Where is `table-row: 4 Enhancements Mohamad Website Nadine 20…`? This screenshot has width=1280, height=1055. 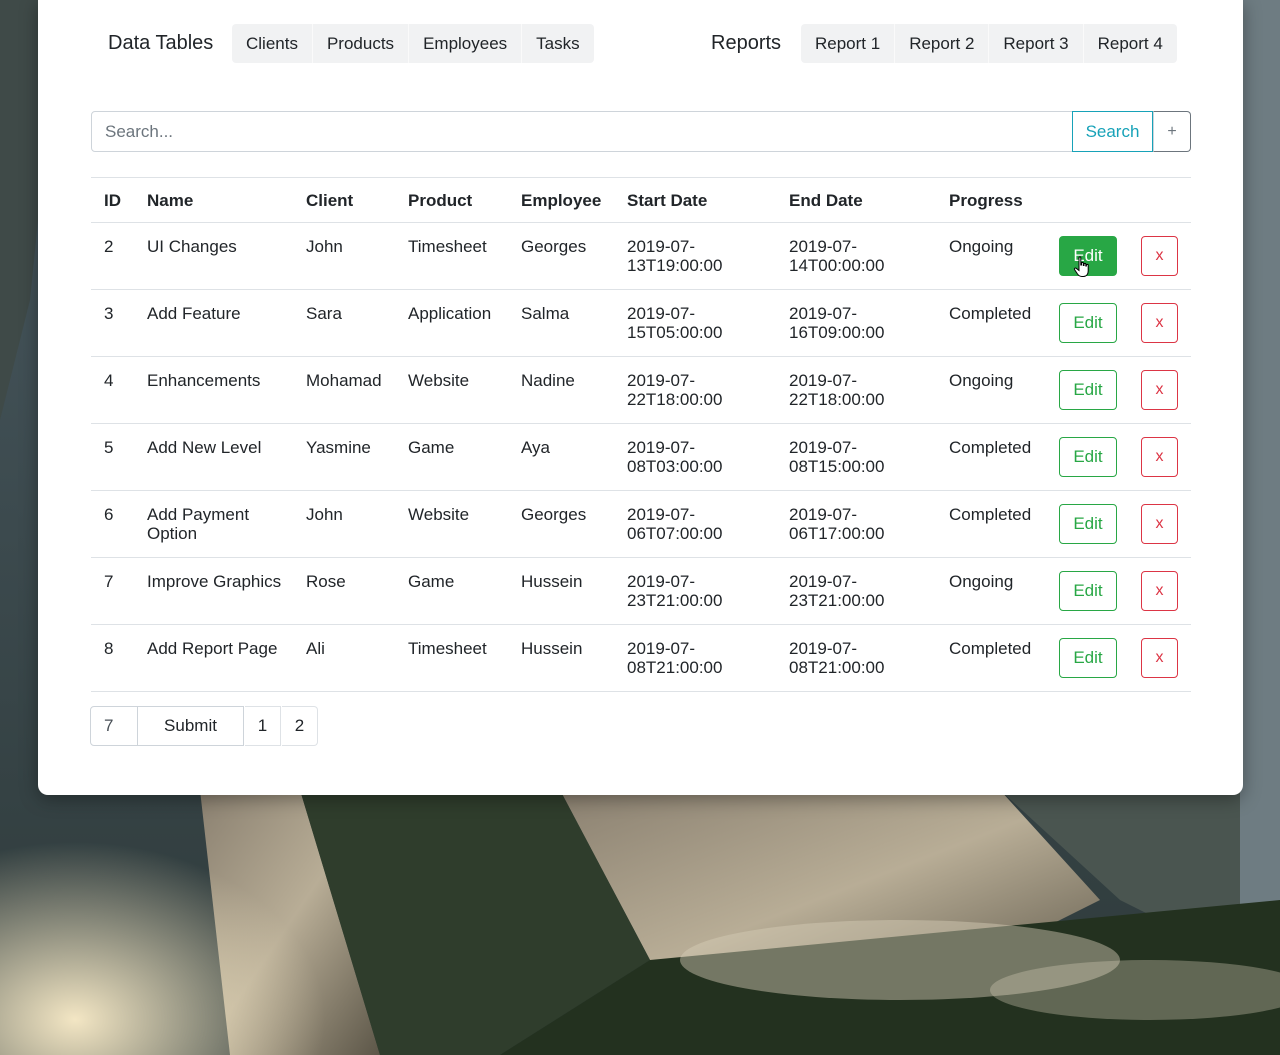
table-row: 4 Enhancements Mohamad Website Nadine 20… is located at coordinates (641, 390).